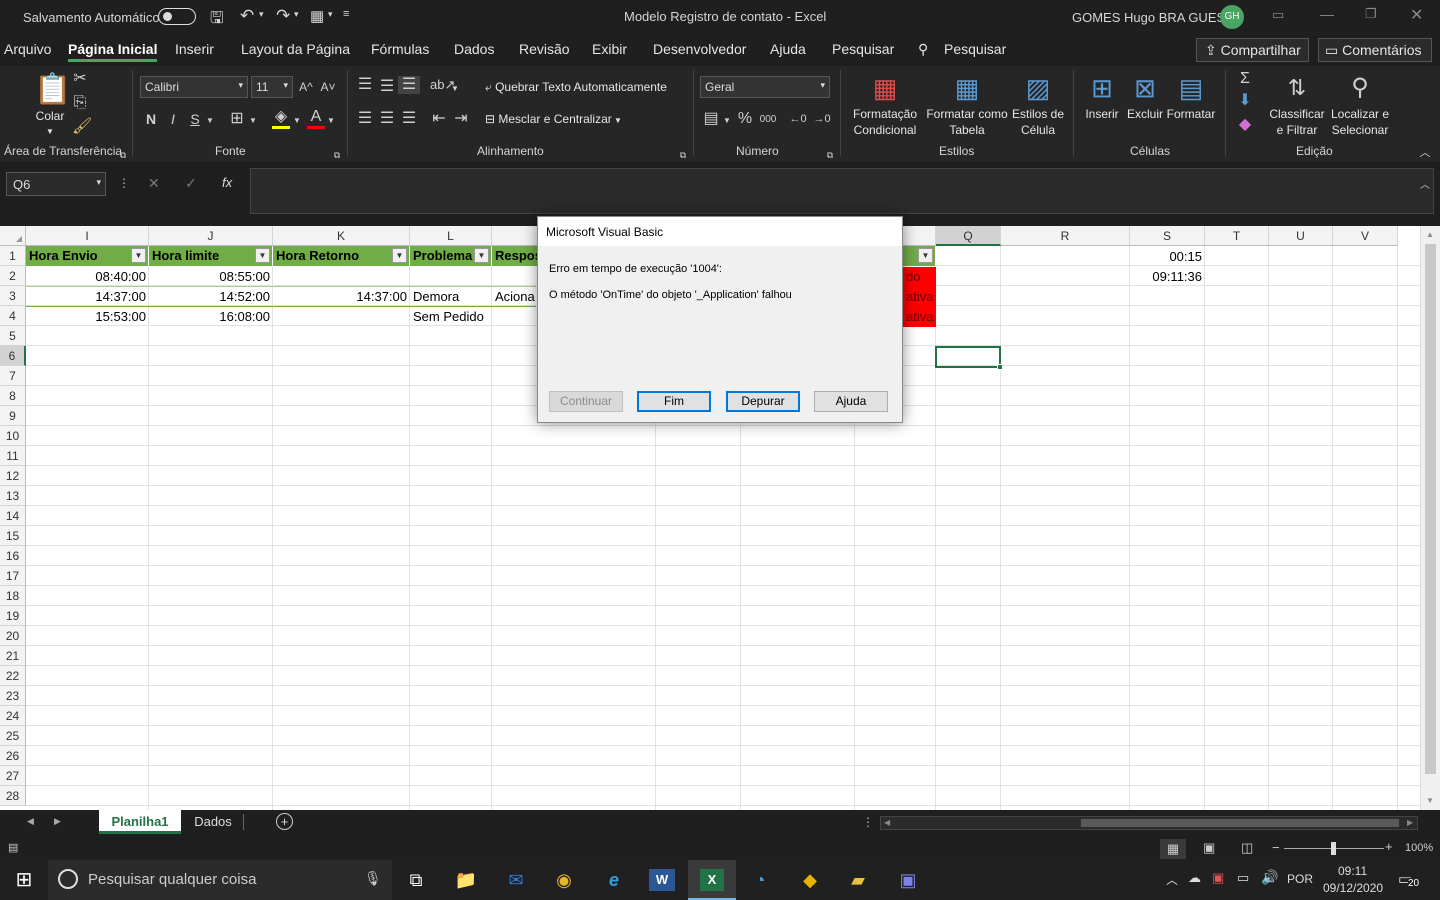  What do you see at coordinates (82, 127) in the screenshot?
I see `format-painter-icon: 🖌` at bounding box center [82, 127].